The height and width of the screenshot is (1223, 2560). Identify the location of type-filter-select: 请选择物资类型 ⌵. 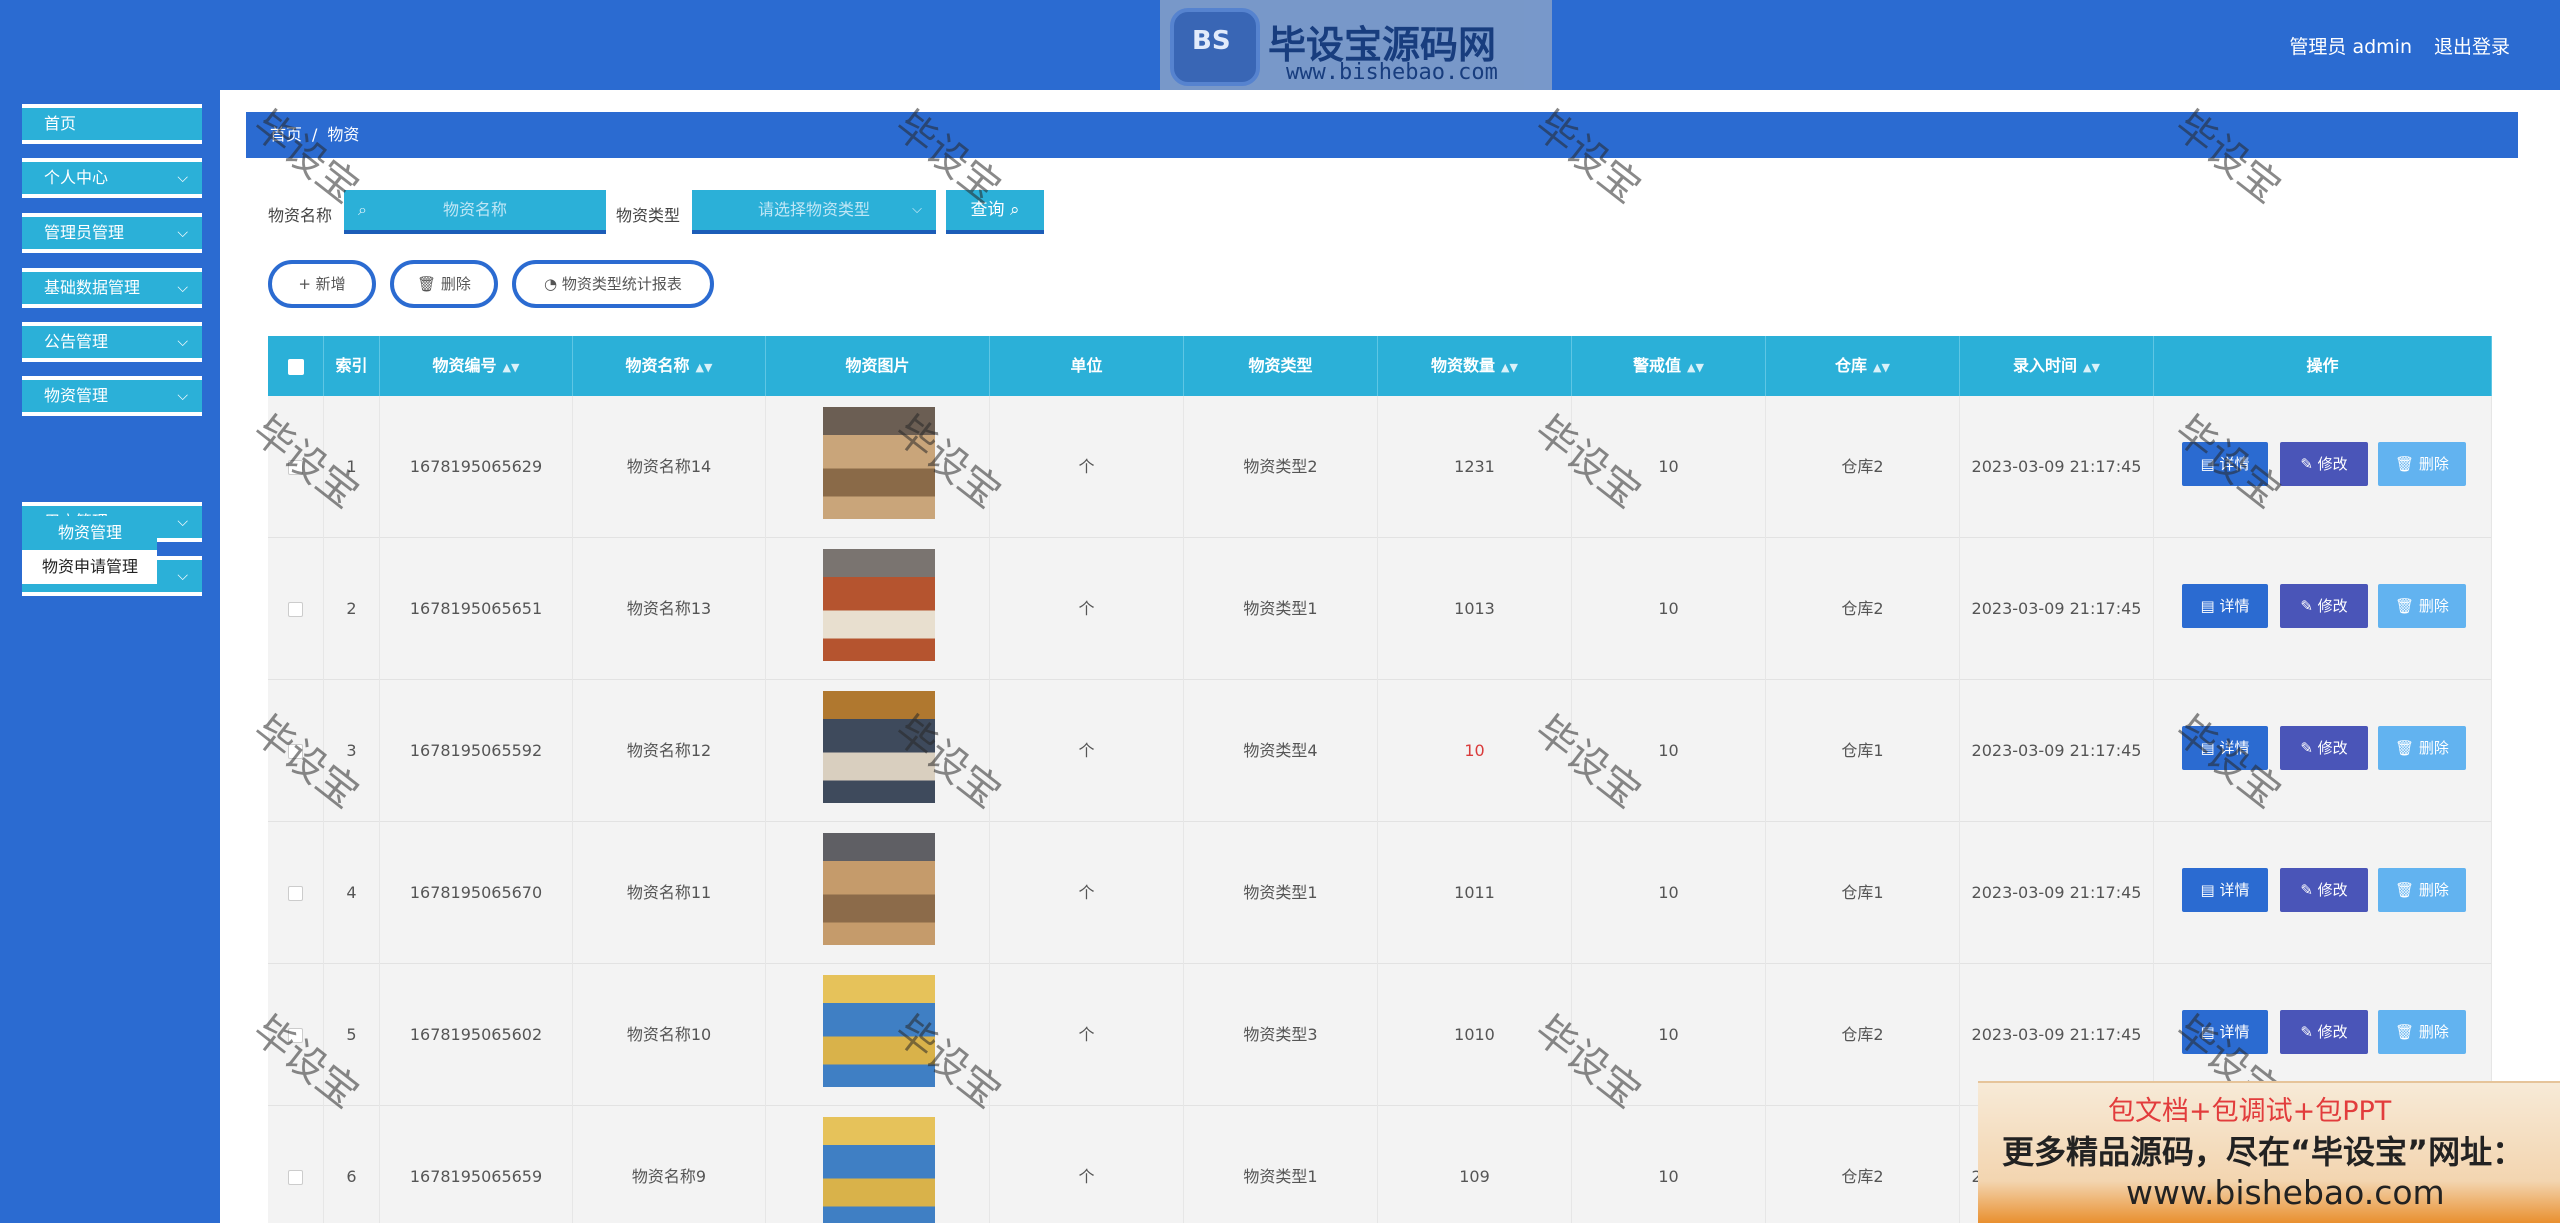
(814, 212).